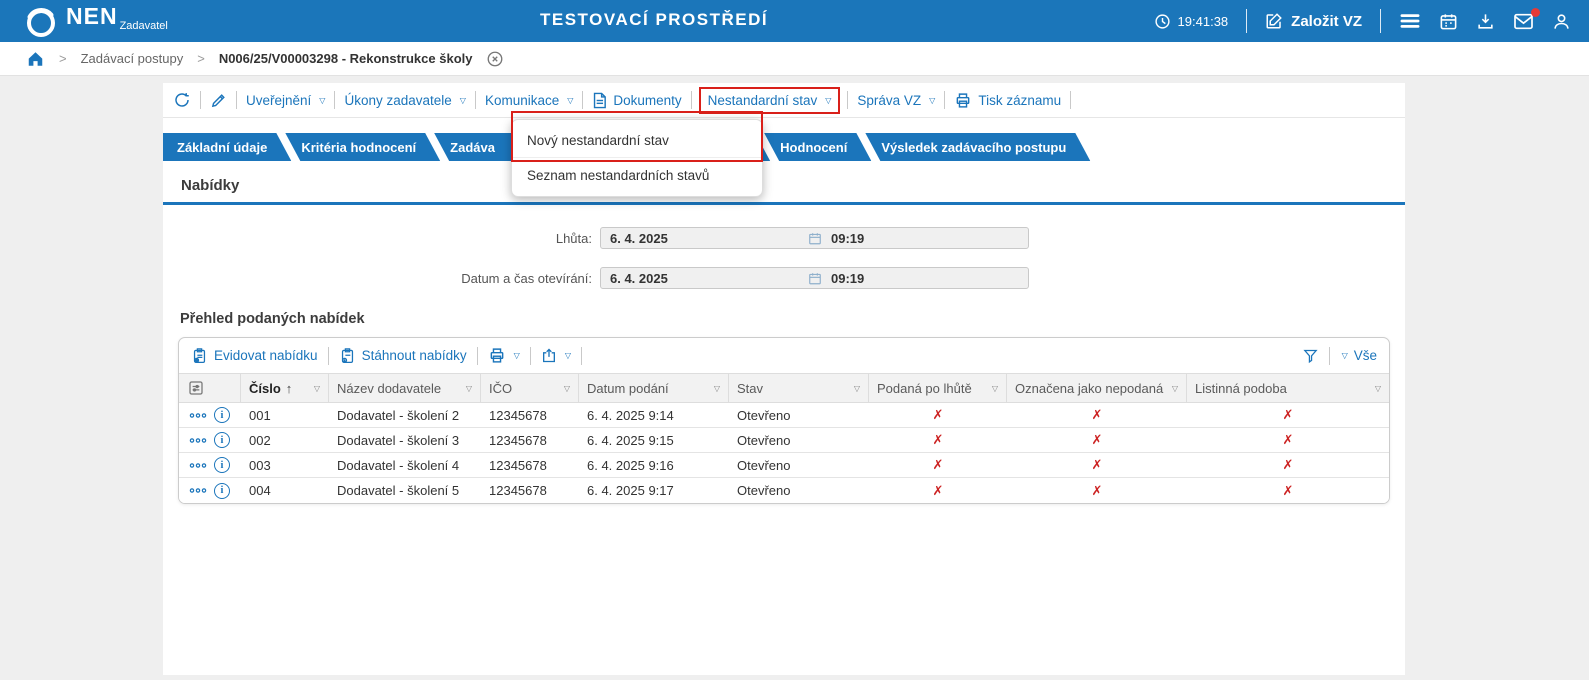  I want to click on print-table-button: ▽, so click(504, 355).